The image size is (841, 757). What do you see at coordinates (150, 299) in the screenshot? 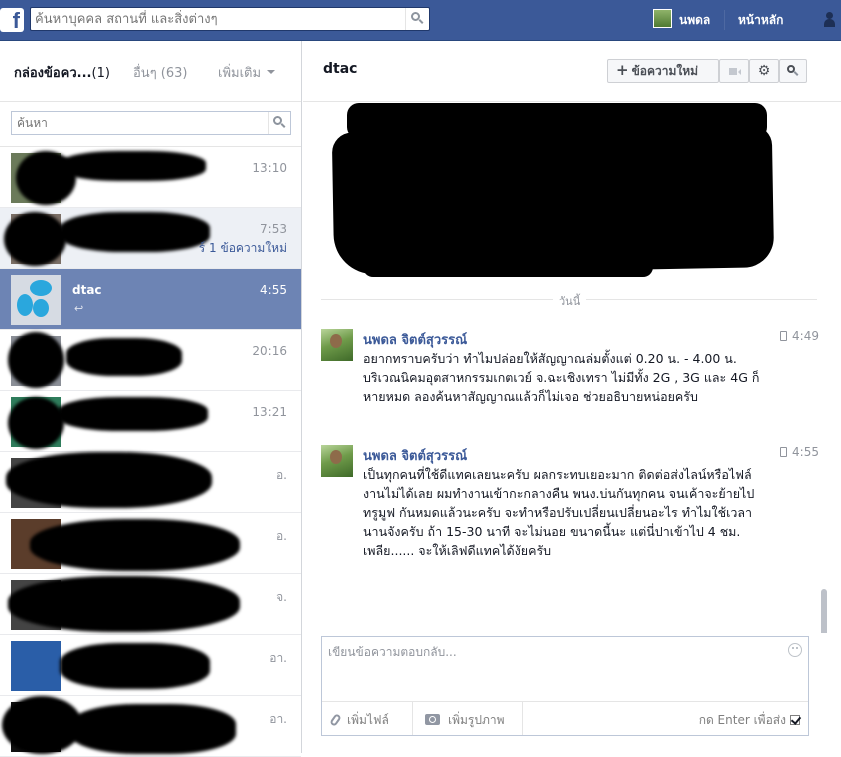
I see `conversation-row-dtac: dtac ↩ 4:55` at bounding box center [150, 299].